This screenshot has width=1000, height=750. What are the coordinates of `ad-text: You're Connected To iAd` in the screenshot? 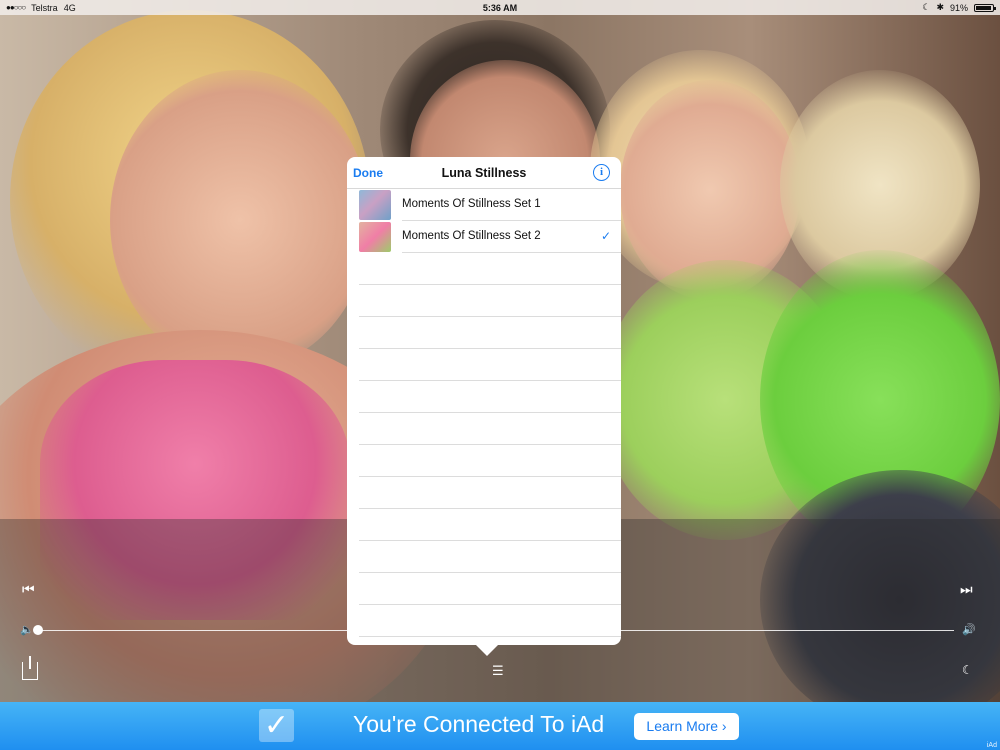 It's located at (479, 724).